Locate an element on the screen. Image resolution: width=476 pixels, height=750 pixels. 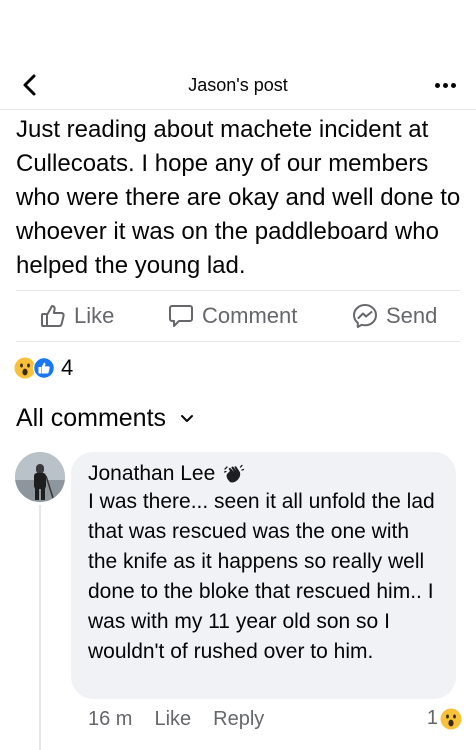
comment-author-row: Jonathan Lee is located at coordinates (264, 474).